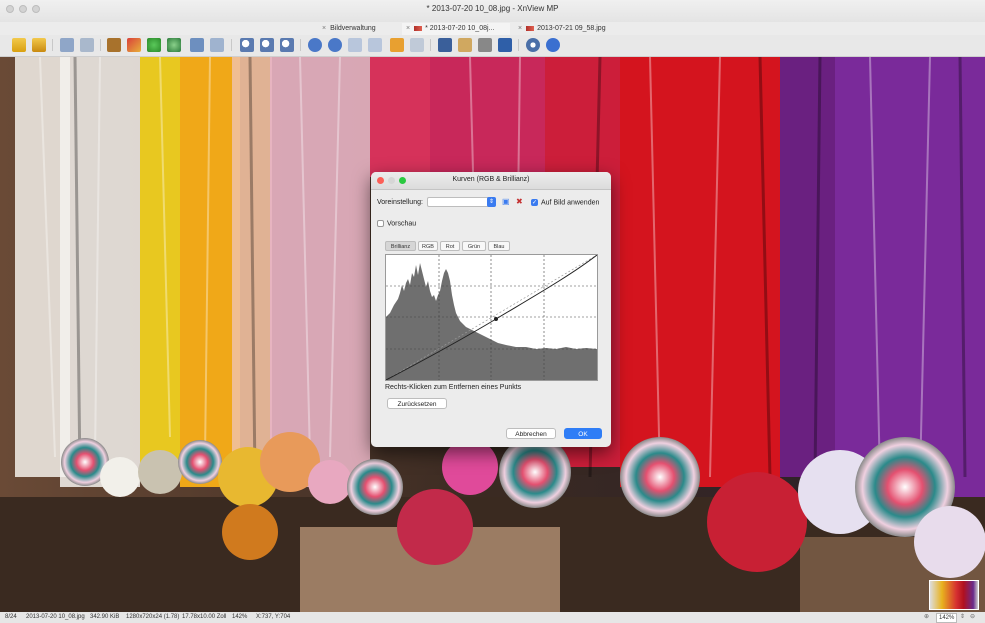  Describe the element at coordinates (926, 617) in the screenshot. I see `zoom-tool-icon: ⊕` at that location.